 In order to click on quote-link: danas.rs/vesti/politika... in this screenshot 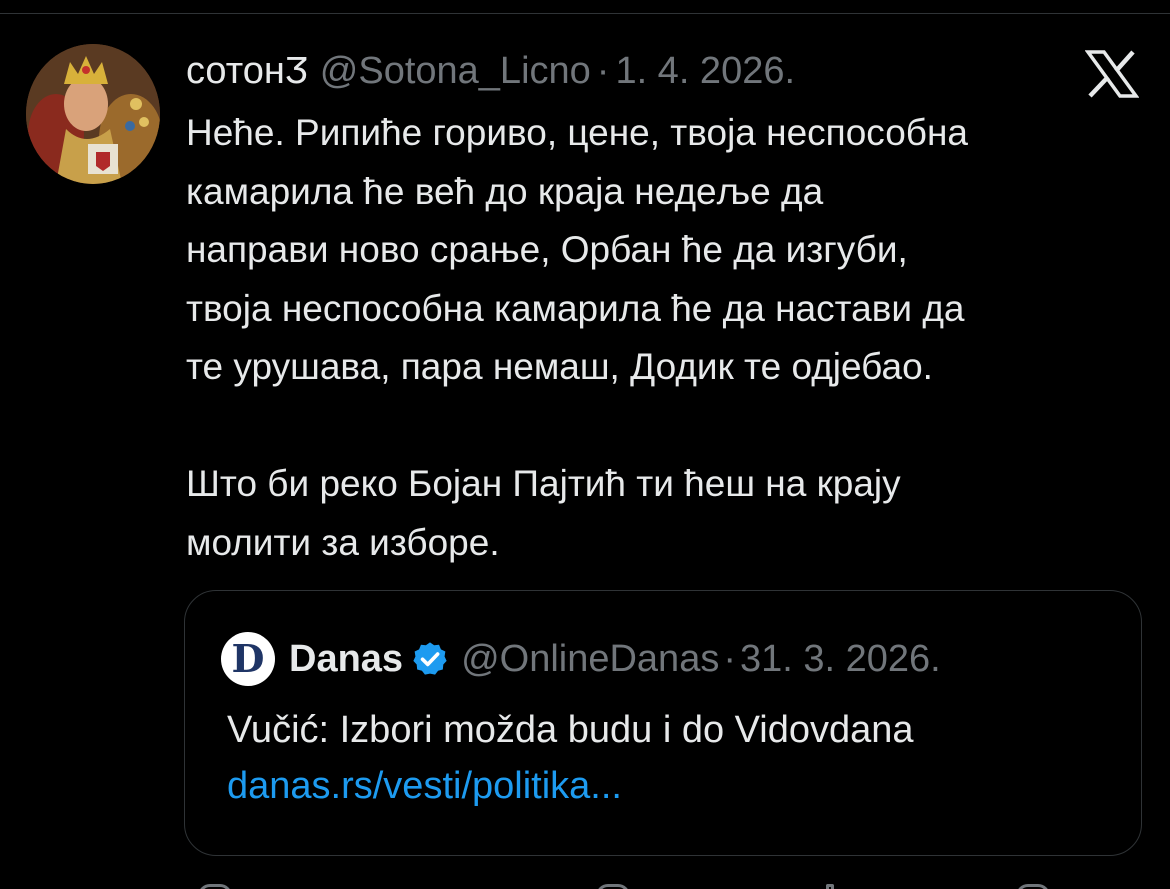, I will do `click(424, 786)`.